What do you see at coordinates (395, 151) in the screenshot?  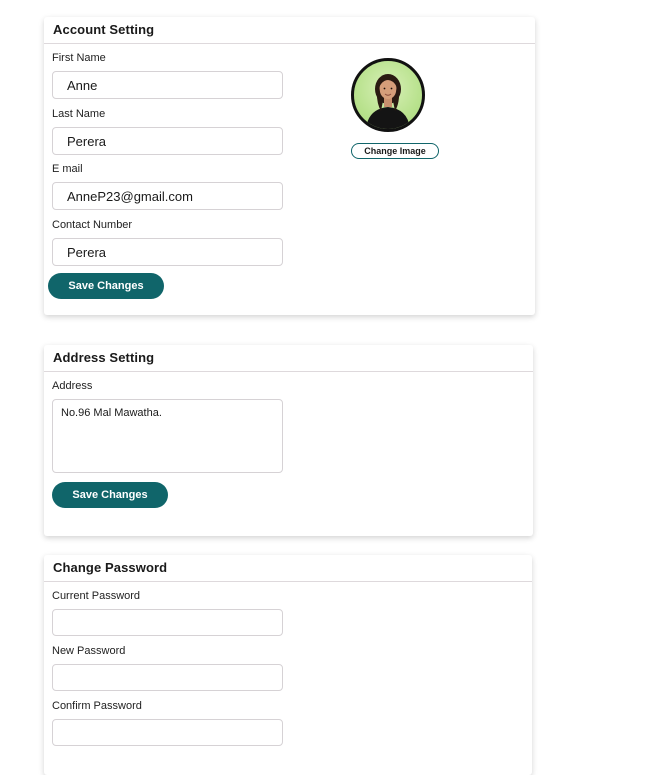 I see `change-image-button: Change Image` at bounding box center [395, 151].